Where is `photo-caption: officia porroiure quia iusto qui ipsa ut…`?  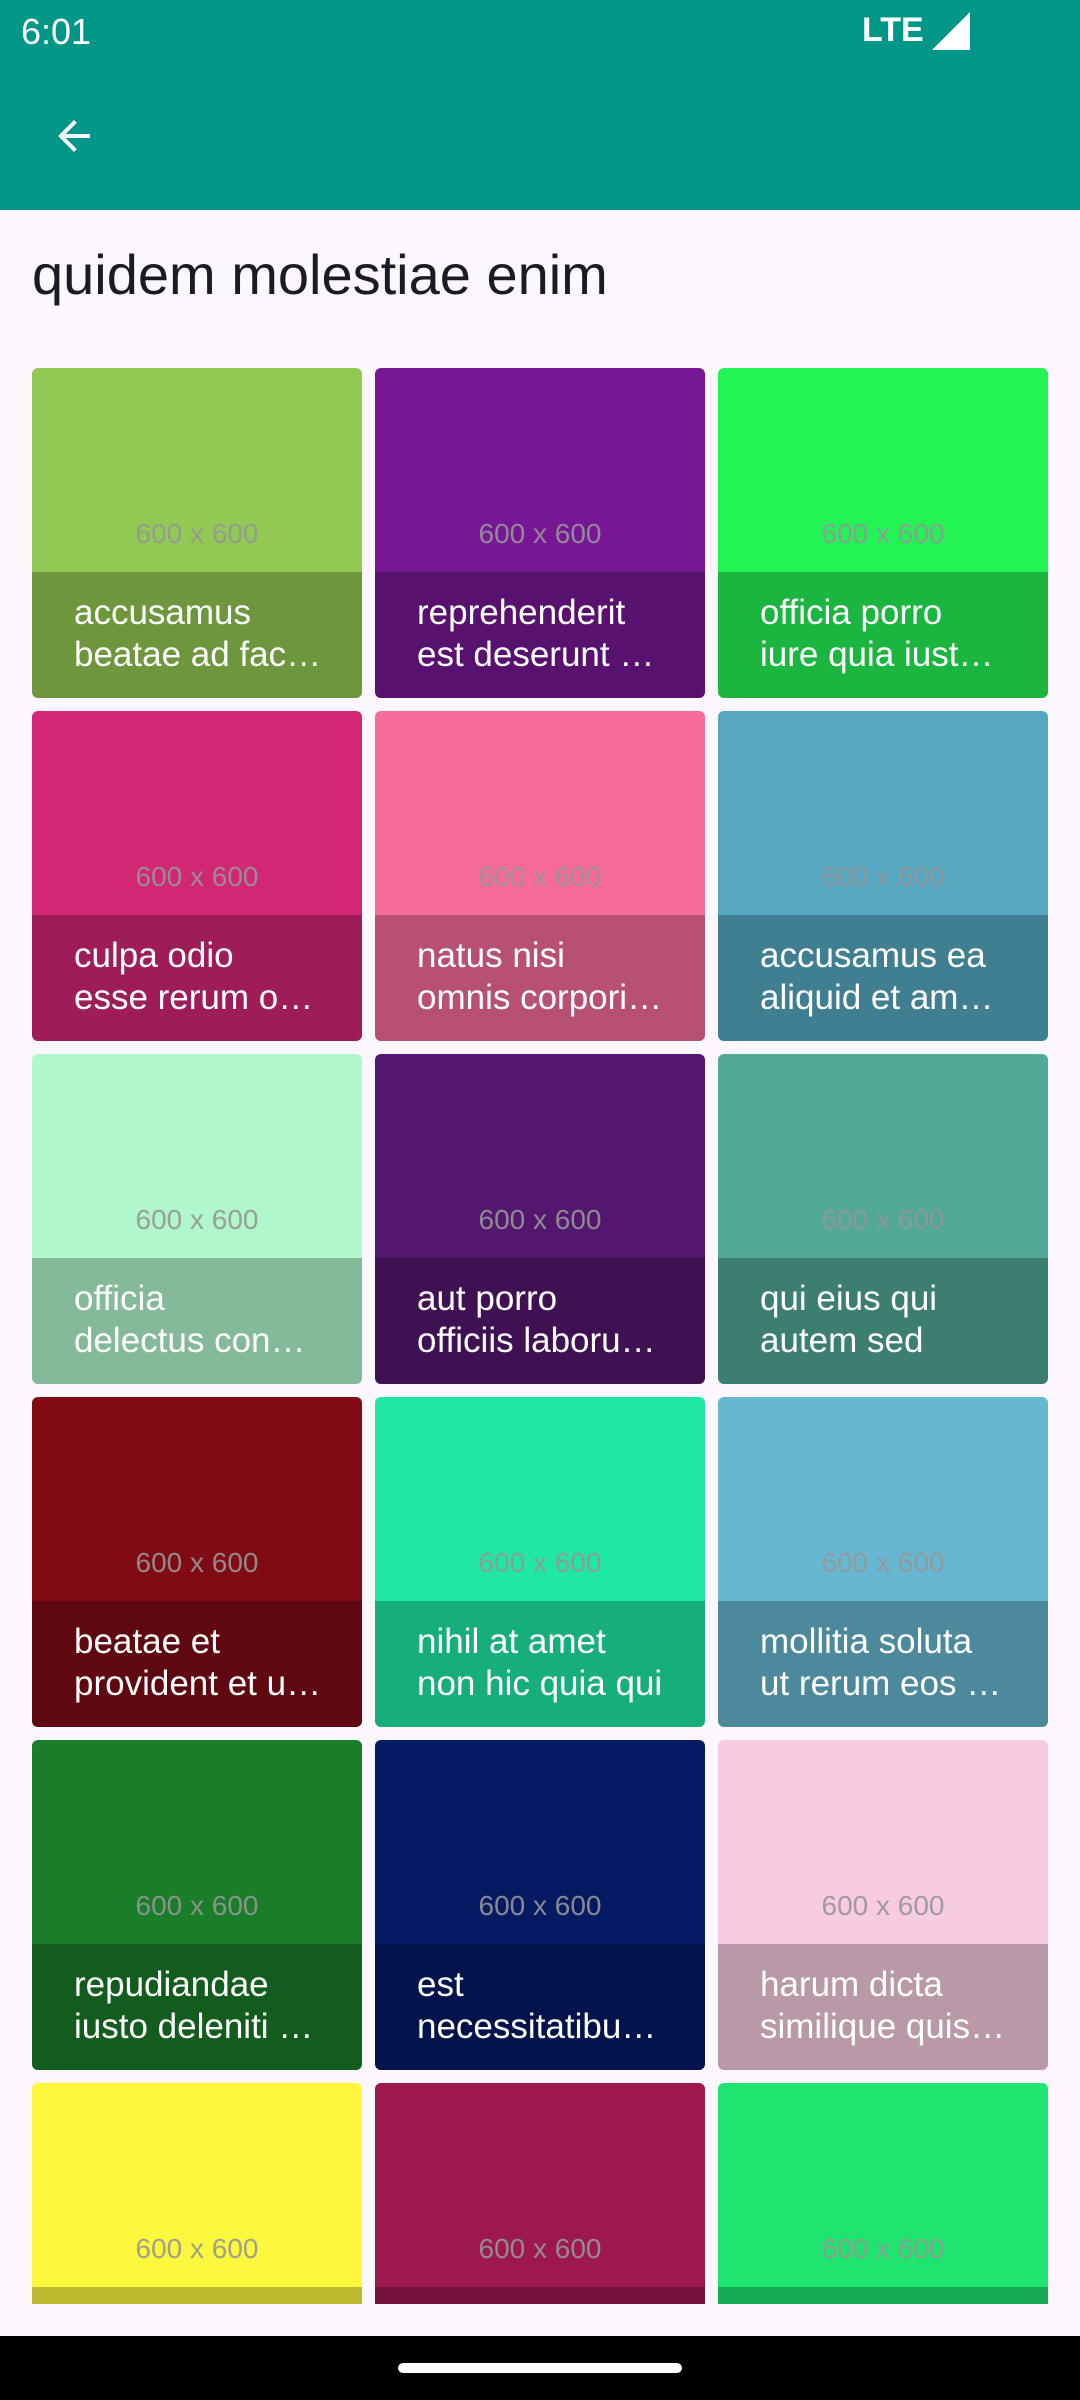 photo-caption: officia porroiure quia iusto qui ipsa ut… is located at coordinates (883, 635).